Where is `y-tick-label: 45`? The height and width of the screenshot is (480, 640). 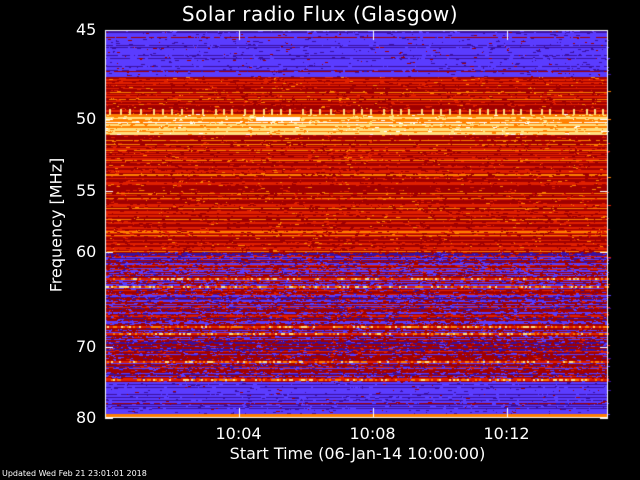
y-tick-label: 45 is located at coordinates (86, 29).